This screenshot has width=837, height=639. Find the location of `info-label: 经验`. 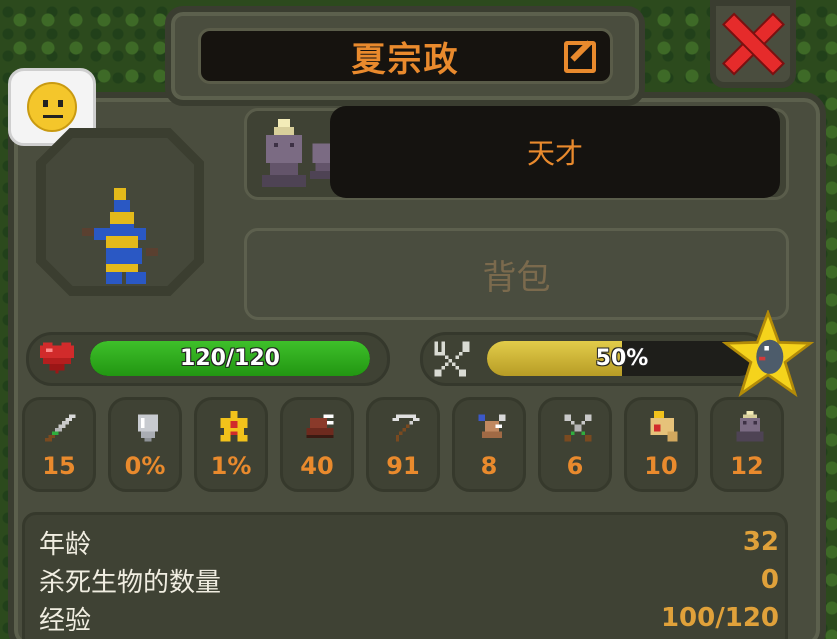

info-label: 经验 is located at coordinates (65, 620).